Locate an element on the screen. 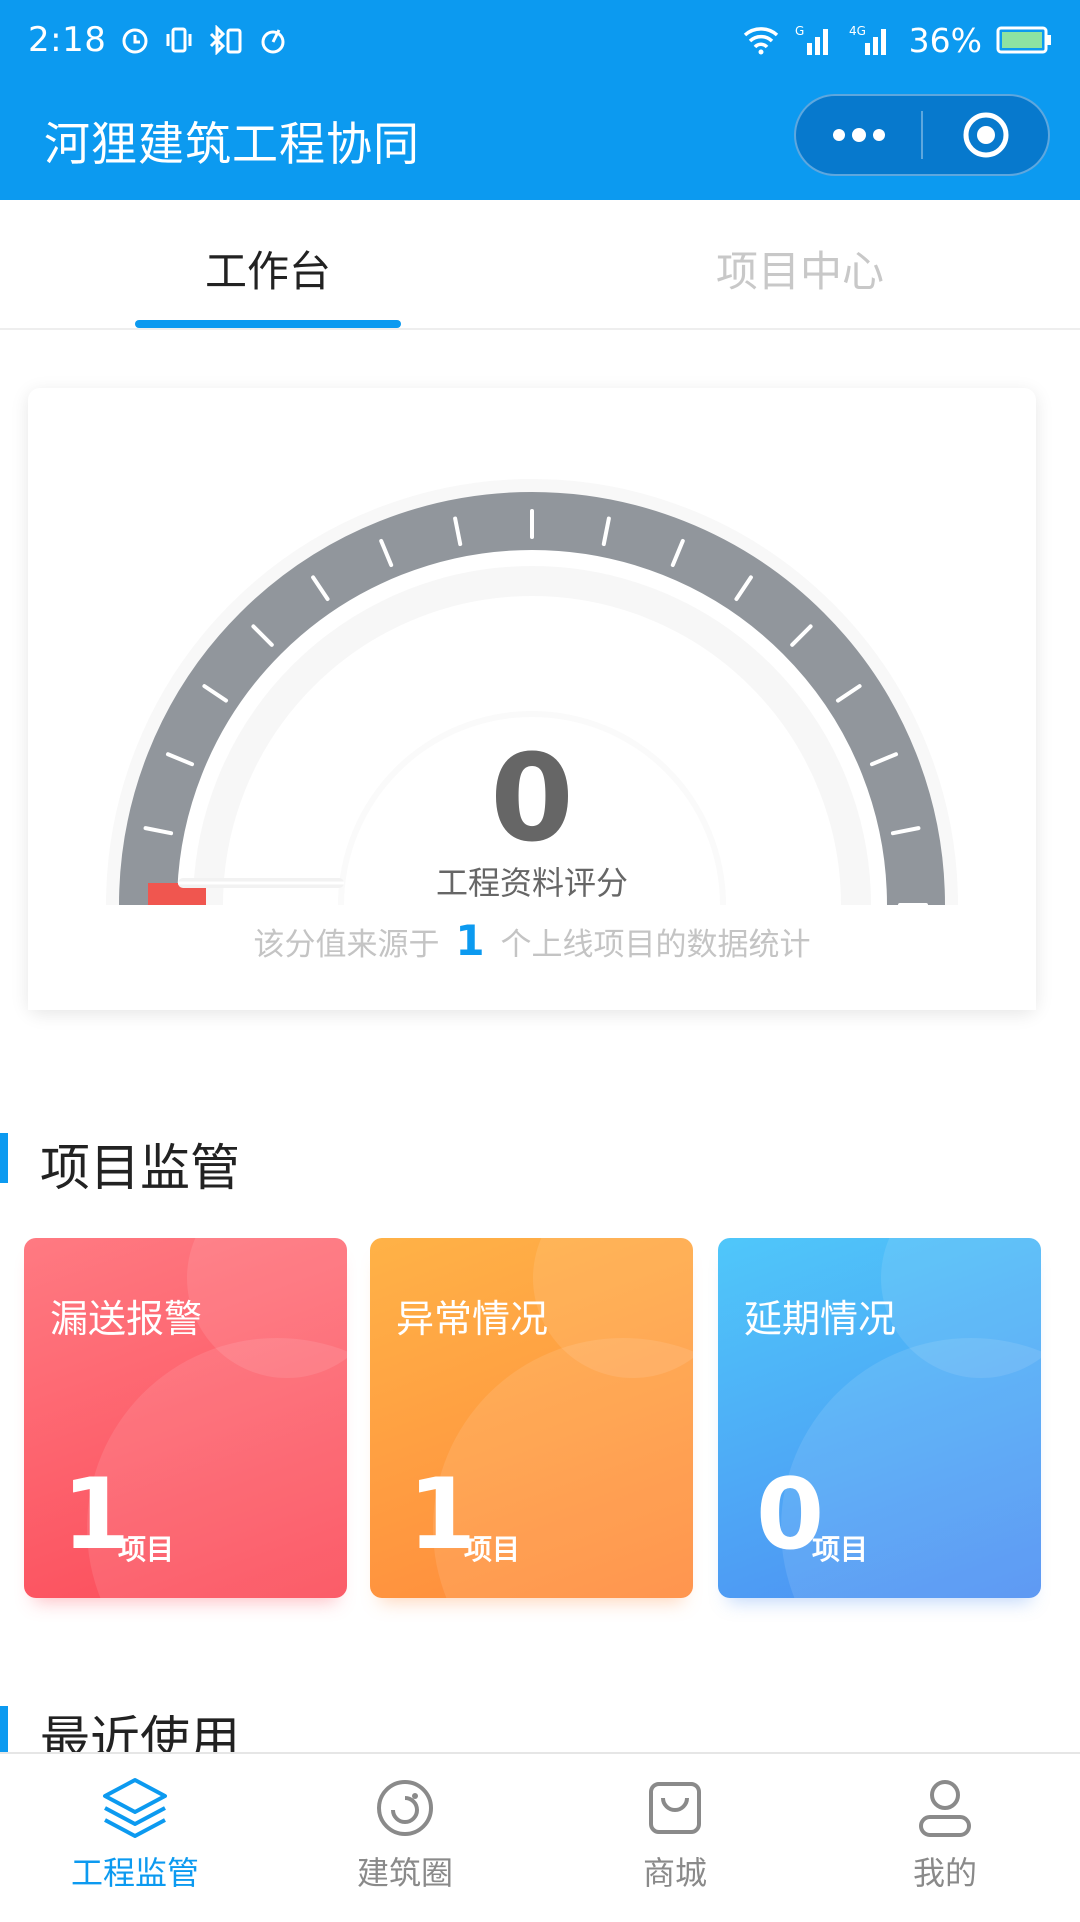 The image size is (1080, 1922). tabbar-item-mall: 商城 is located at coordinates (675, 1838).